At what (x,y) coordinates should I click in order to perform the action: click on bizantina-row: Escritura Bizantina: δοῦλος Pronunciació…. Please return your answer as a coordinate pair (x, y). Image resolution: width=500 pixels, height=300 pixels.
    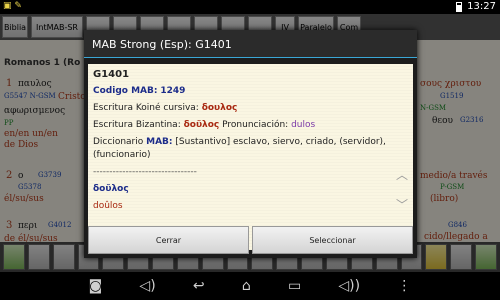
    Looking at the image, I should click on (250, 125).